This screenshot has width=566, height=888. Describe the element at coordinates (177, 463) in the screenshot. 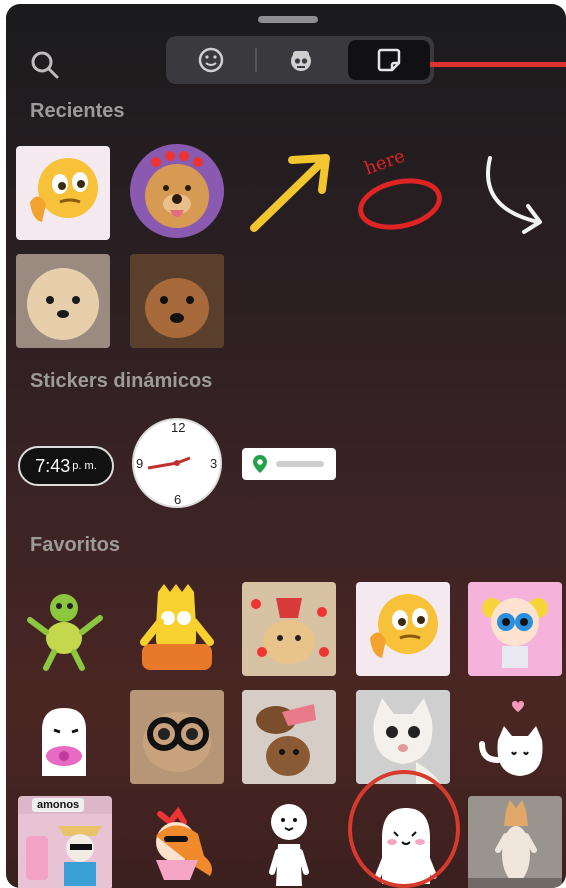

I see `analog-clock-sticker: 12 3 6 9` at that location.